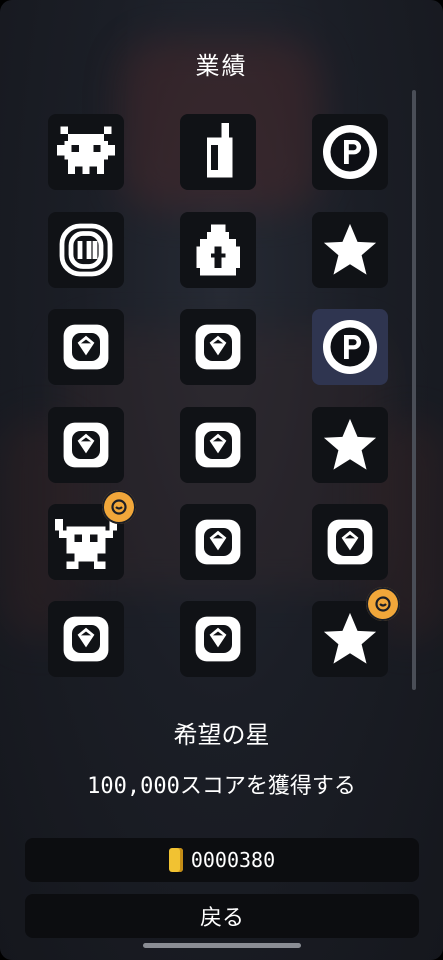 This screenshot has width=443, height=960. I want to click on coin-value: 0000380, so click(233, 860).